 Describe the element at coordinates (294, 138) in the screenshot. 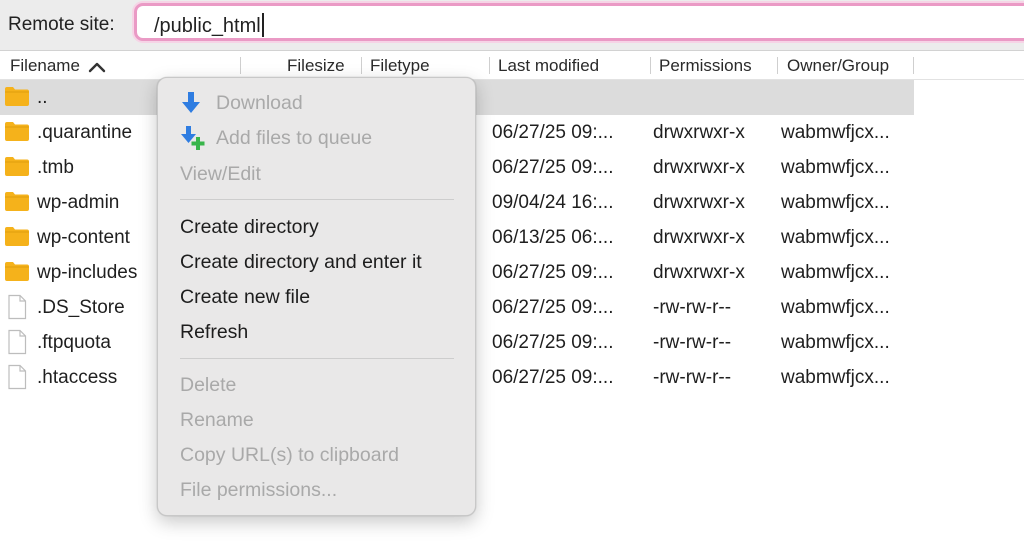

I see `menu-item-label: Add files to queue` at that location.